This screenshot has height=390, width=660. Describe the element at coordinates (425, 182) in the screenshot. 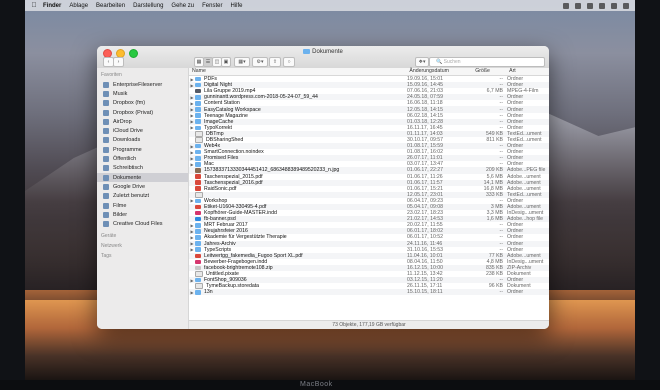

I see `file-date: 01.06.17, 11:57` at that location.